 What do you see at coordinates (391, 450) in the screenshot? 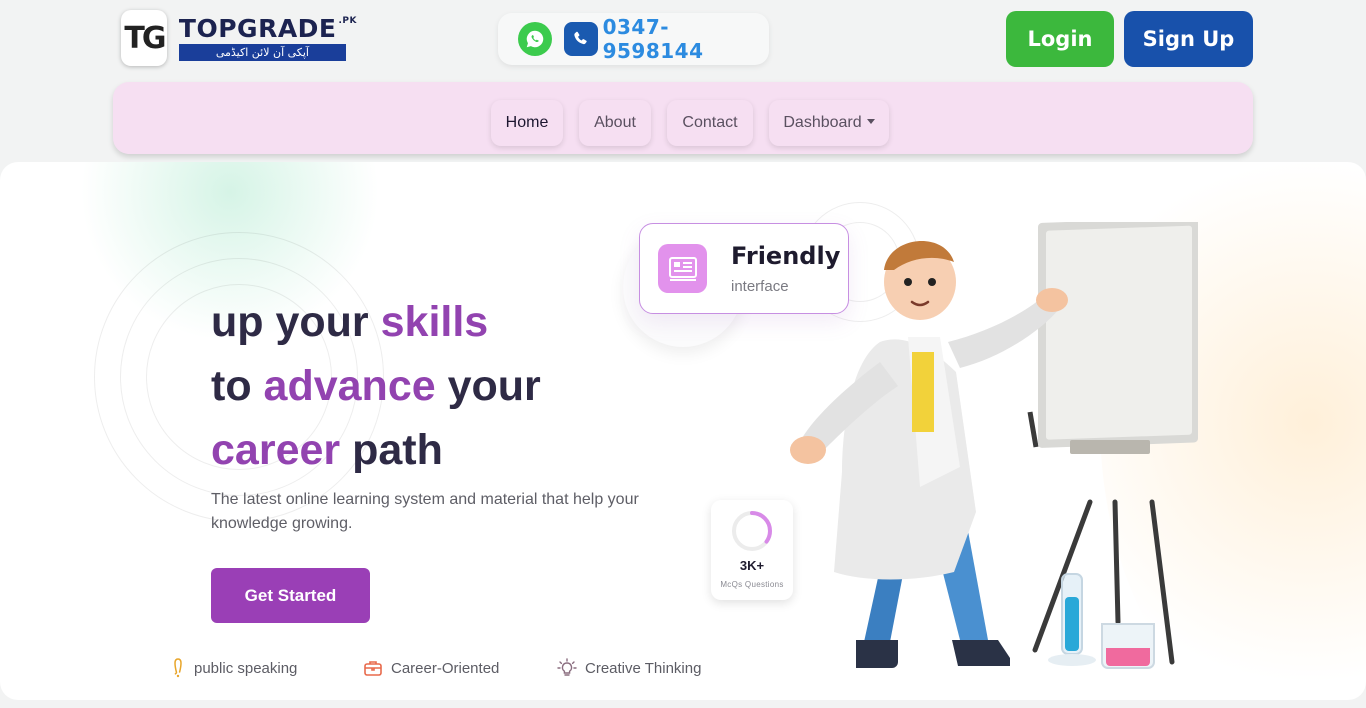
I see `headline-text: path` at bounding box center [391, 450].